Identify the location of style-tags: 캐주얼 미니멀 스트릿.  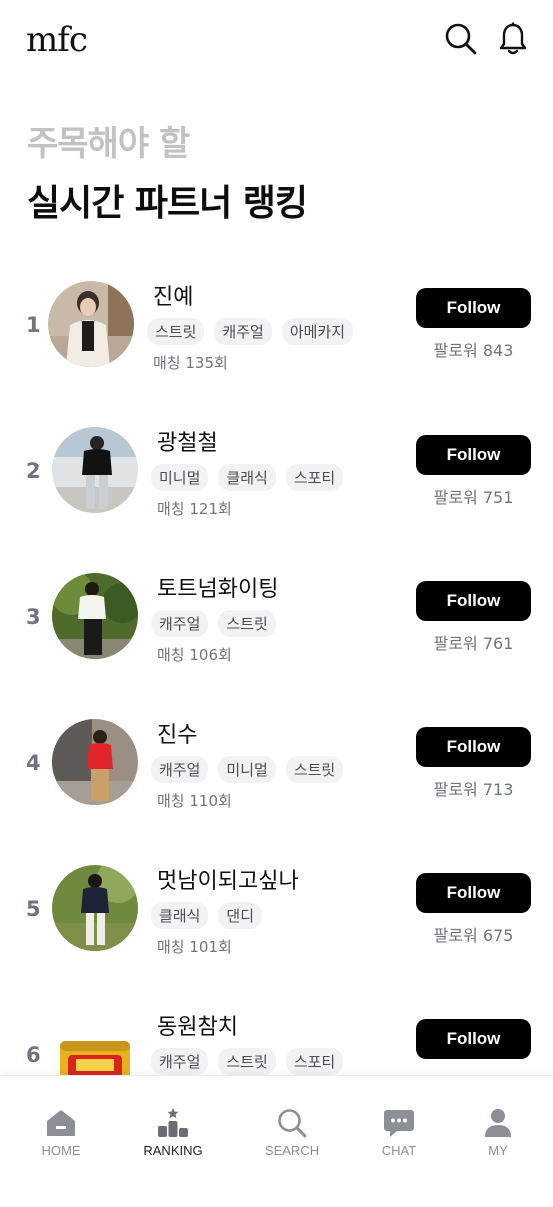
(247, 769).